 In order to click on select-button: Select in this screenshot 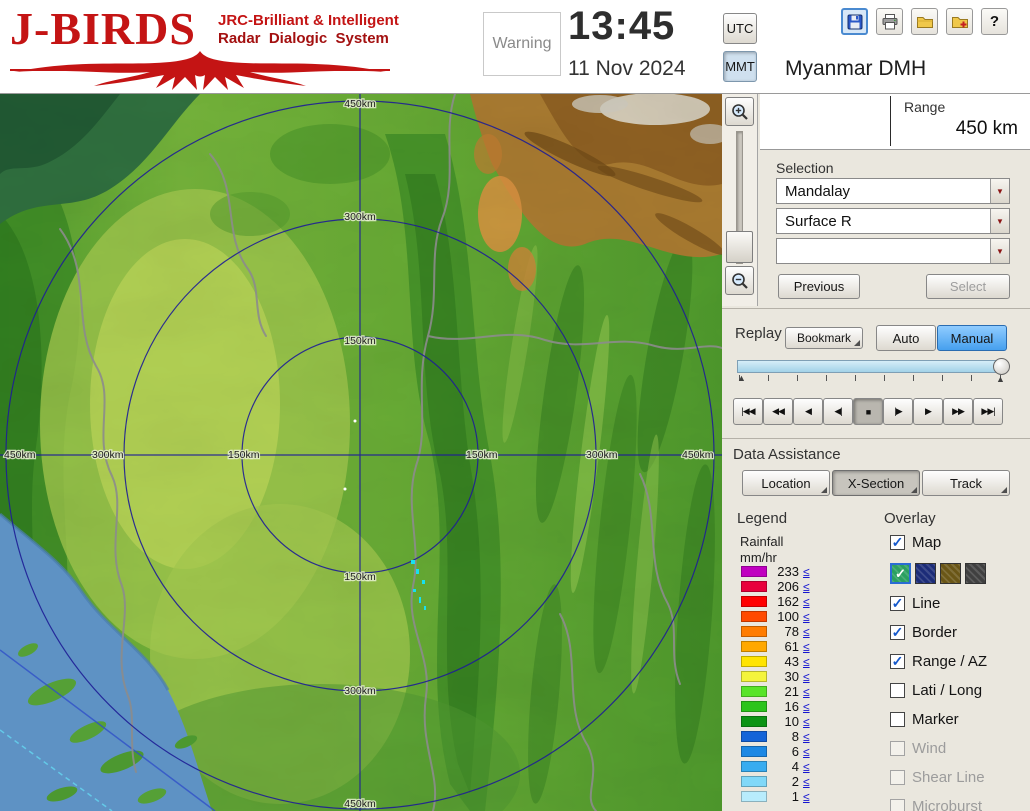, I will do `click(968, 286)`.